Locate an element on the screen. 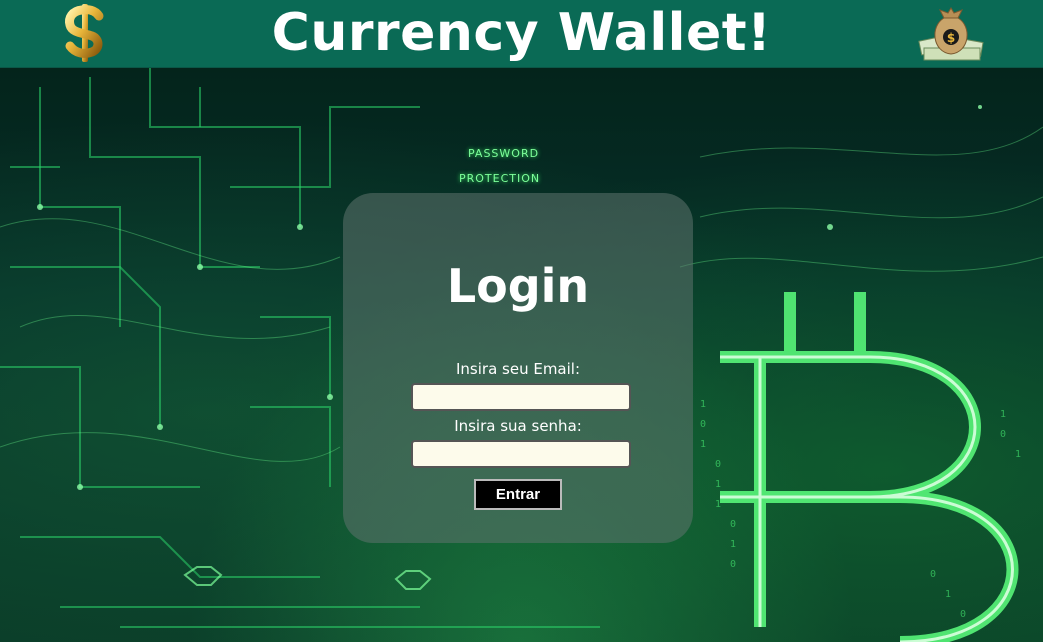 The height and width of the screenshot is (642, 1043). email-label: Insira seu Email: is located at coordinates (518, 369).